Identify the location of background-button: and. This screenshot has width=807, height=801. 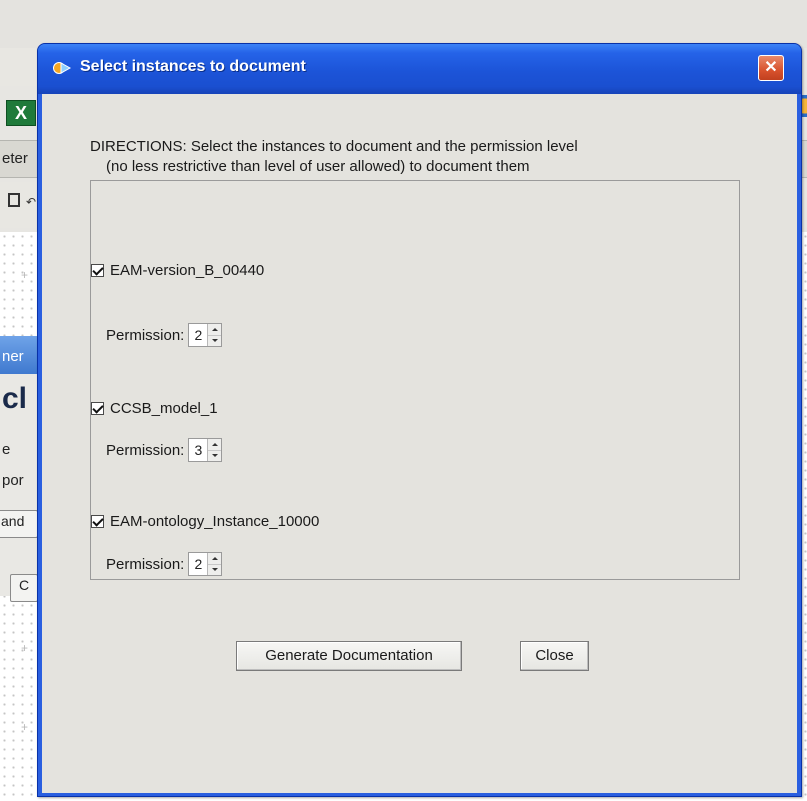
(19, 524).